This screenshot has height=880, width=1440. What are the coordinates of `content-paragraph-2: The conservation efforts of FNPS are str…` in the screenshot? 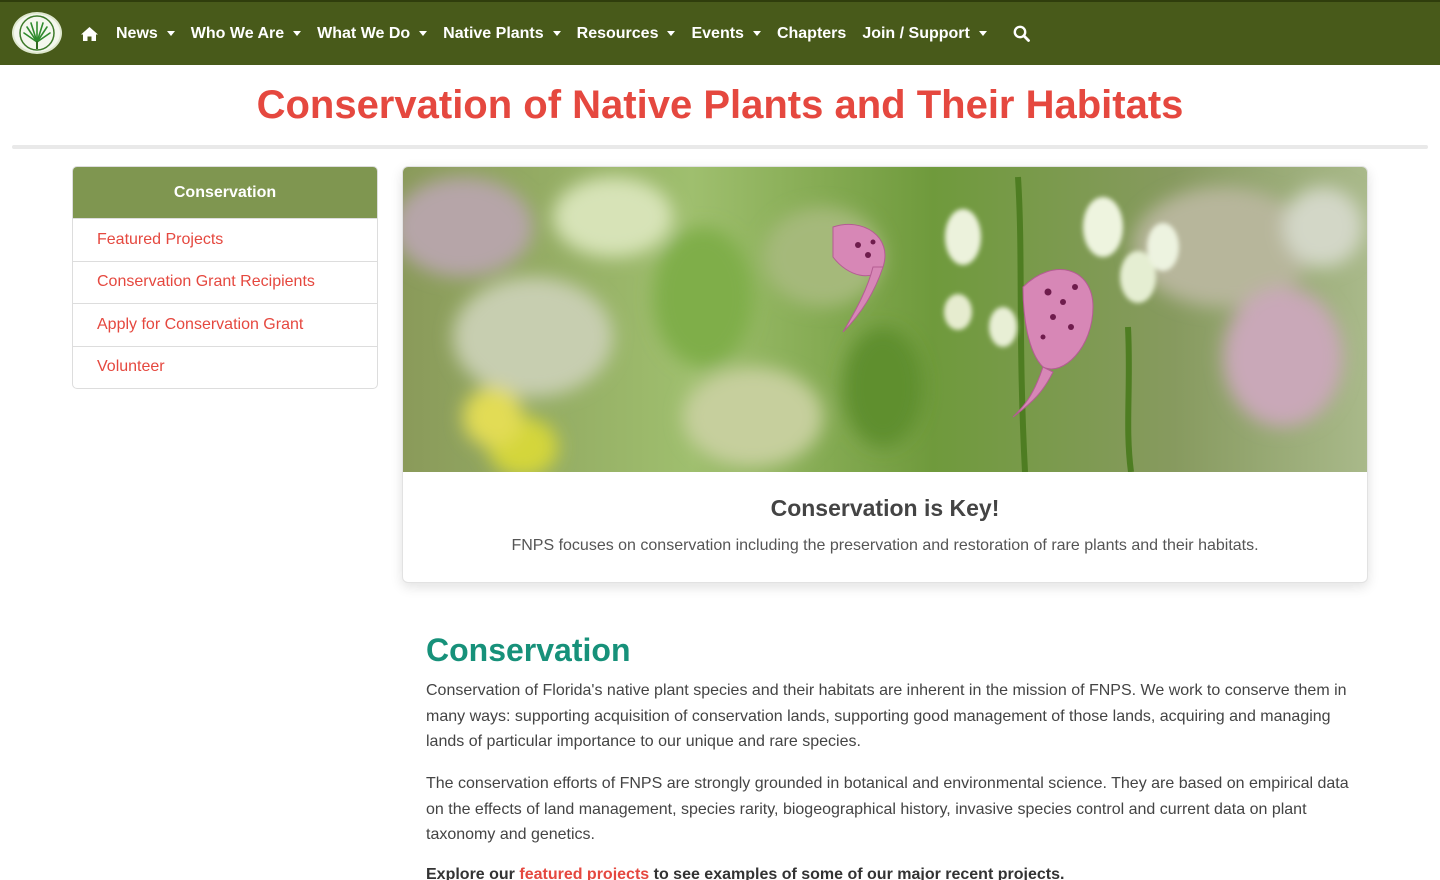 It's located at (887, 809).